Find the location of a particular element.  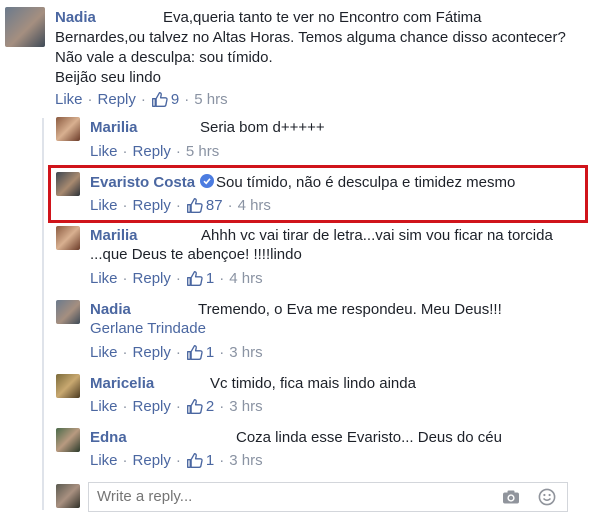

reply-box is located at coordinates (328, 497).